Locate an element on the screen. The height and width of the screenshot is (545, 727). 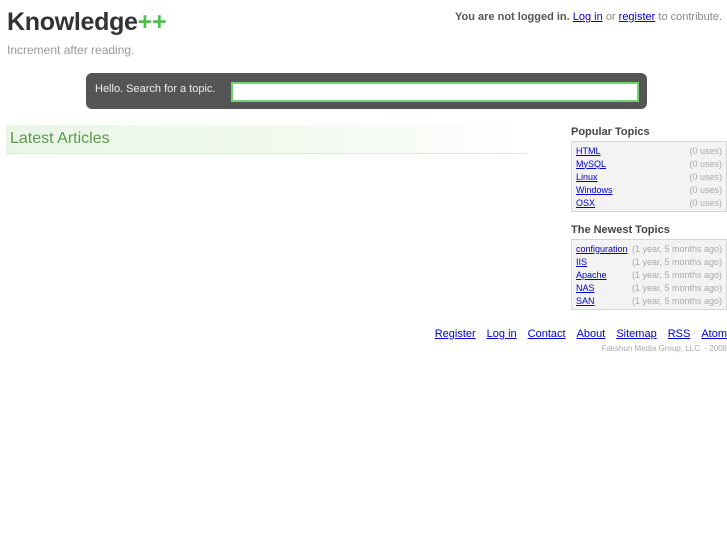
list-item: SAN (1 year, 5 months ago) is located at coordinates (649, 300).